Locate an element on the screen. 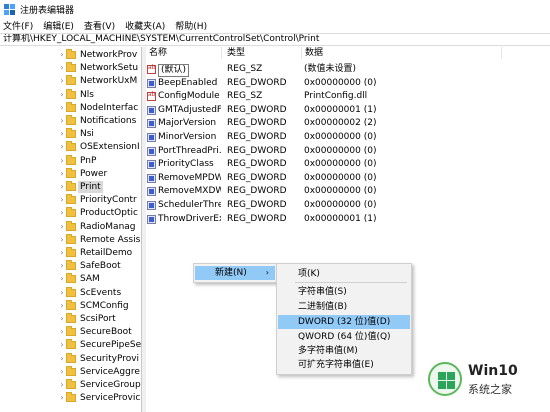 This screenshot has width=550, height=412. submenu-item: 字符串值(S) is located at coordinates (344, 292).